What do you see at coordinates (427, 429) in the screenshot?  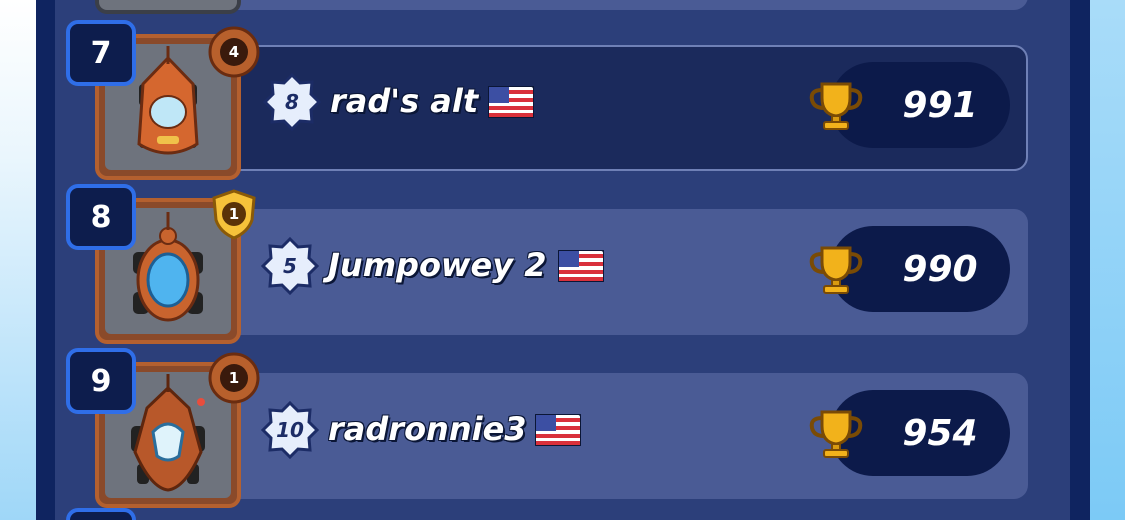 I see `player-name: radronnie3` at bounding box center [427, 429].